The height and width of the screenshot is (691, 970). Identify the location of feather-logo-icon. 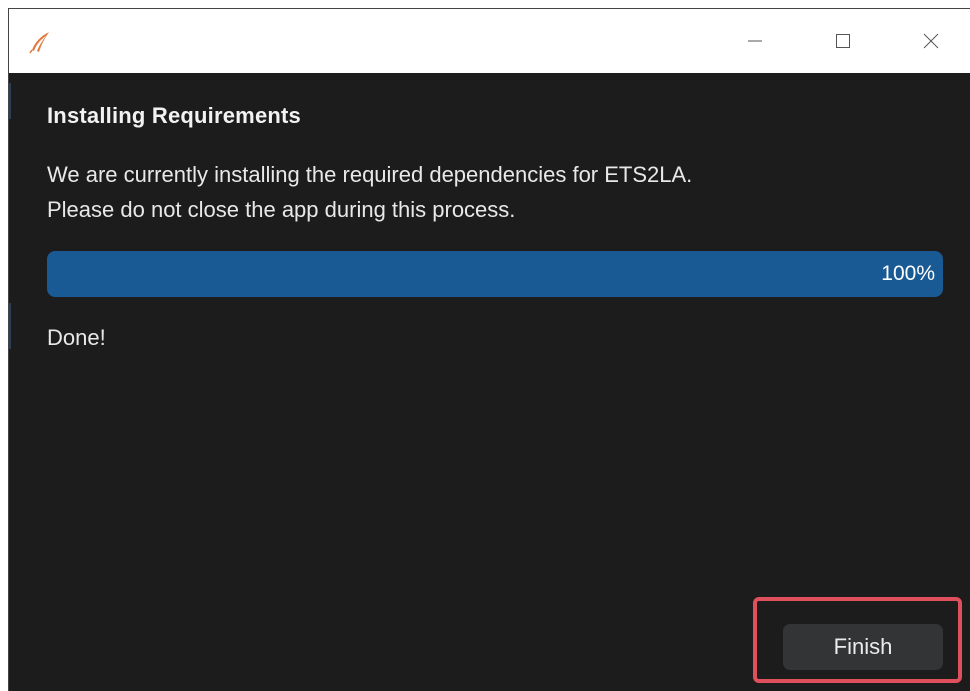
(40, 42).